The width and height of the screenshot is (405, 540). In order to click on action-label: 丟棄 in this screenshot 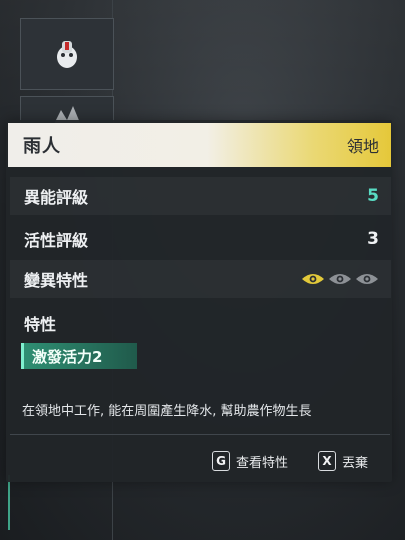, I will do `click(355, 463)`.